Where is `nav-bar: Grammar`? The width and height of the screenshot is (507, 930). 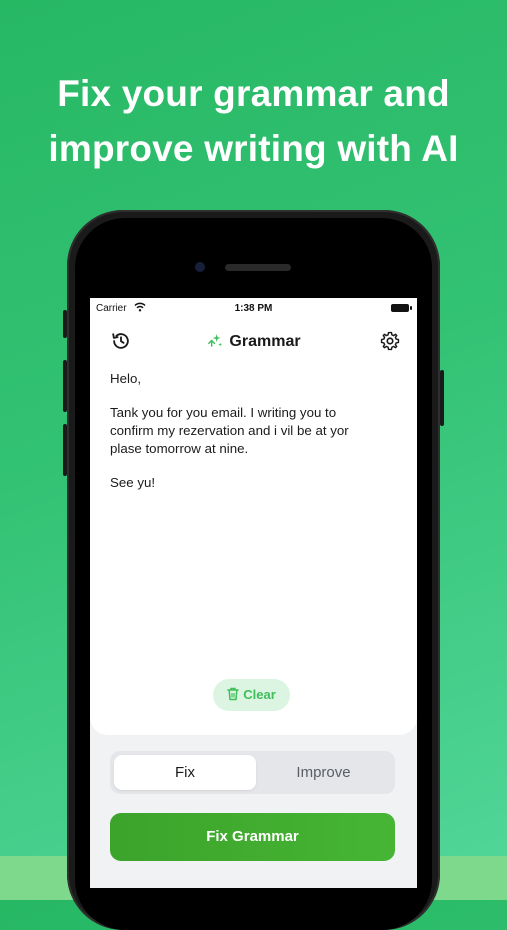 nav-bar: Grammar is located at coordinates (253, 343).